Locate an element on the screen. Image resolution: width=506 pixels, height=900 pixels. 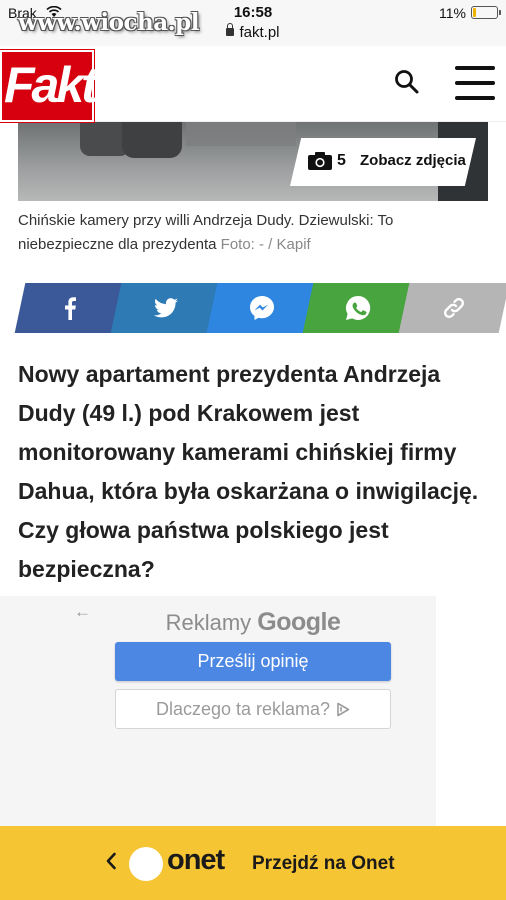
hero-photo-fence is located at coordinates (241, 134).